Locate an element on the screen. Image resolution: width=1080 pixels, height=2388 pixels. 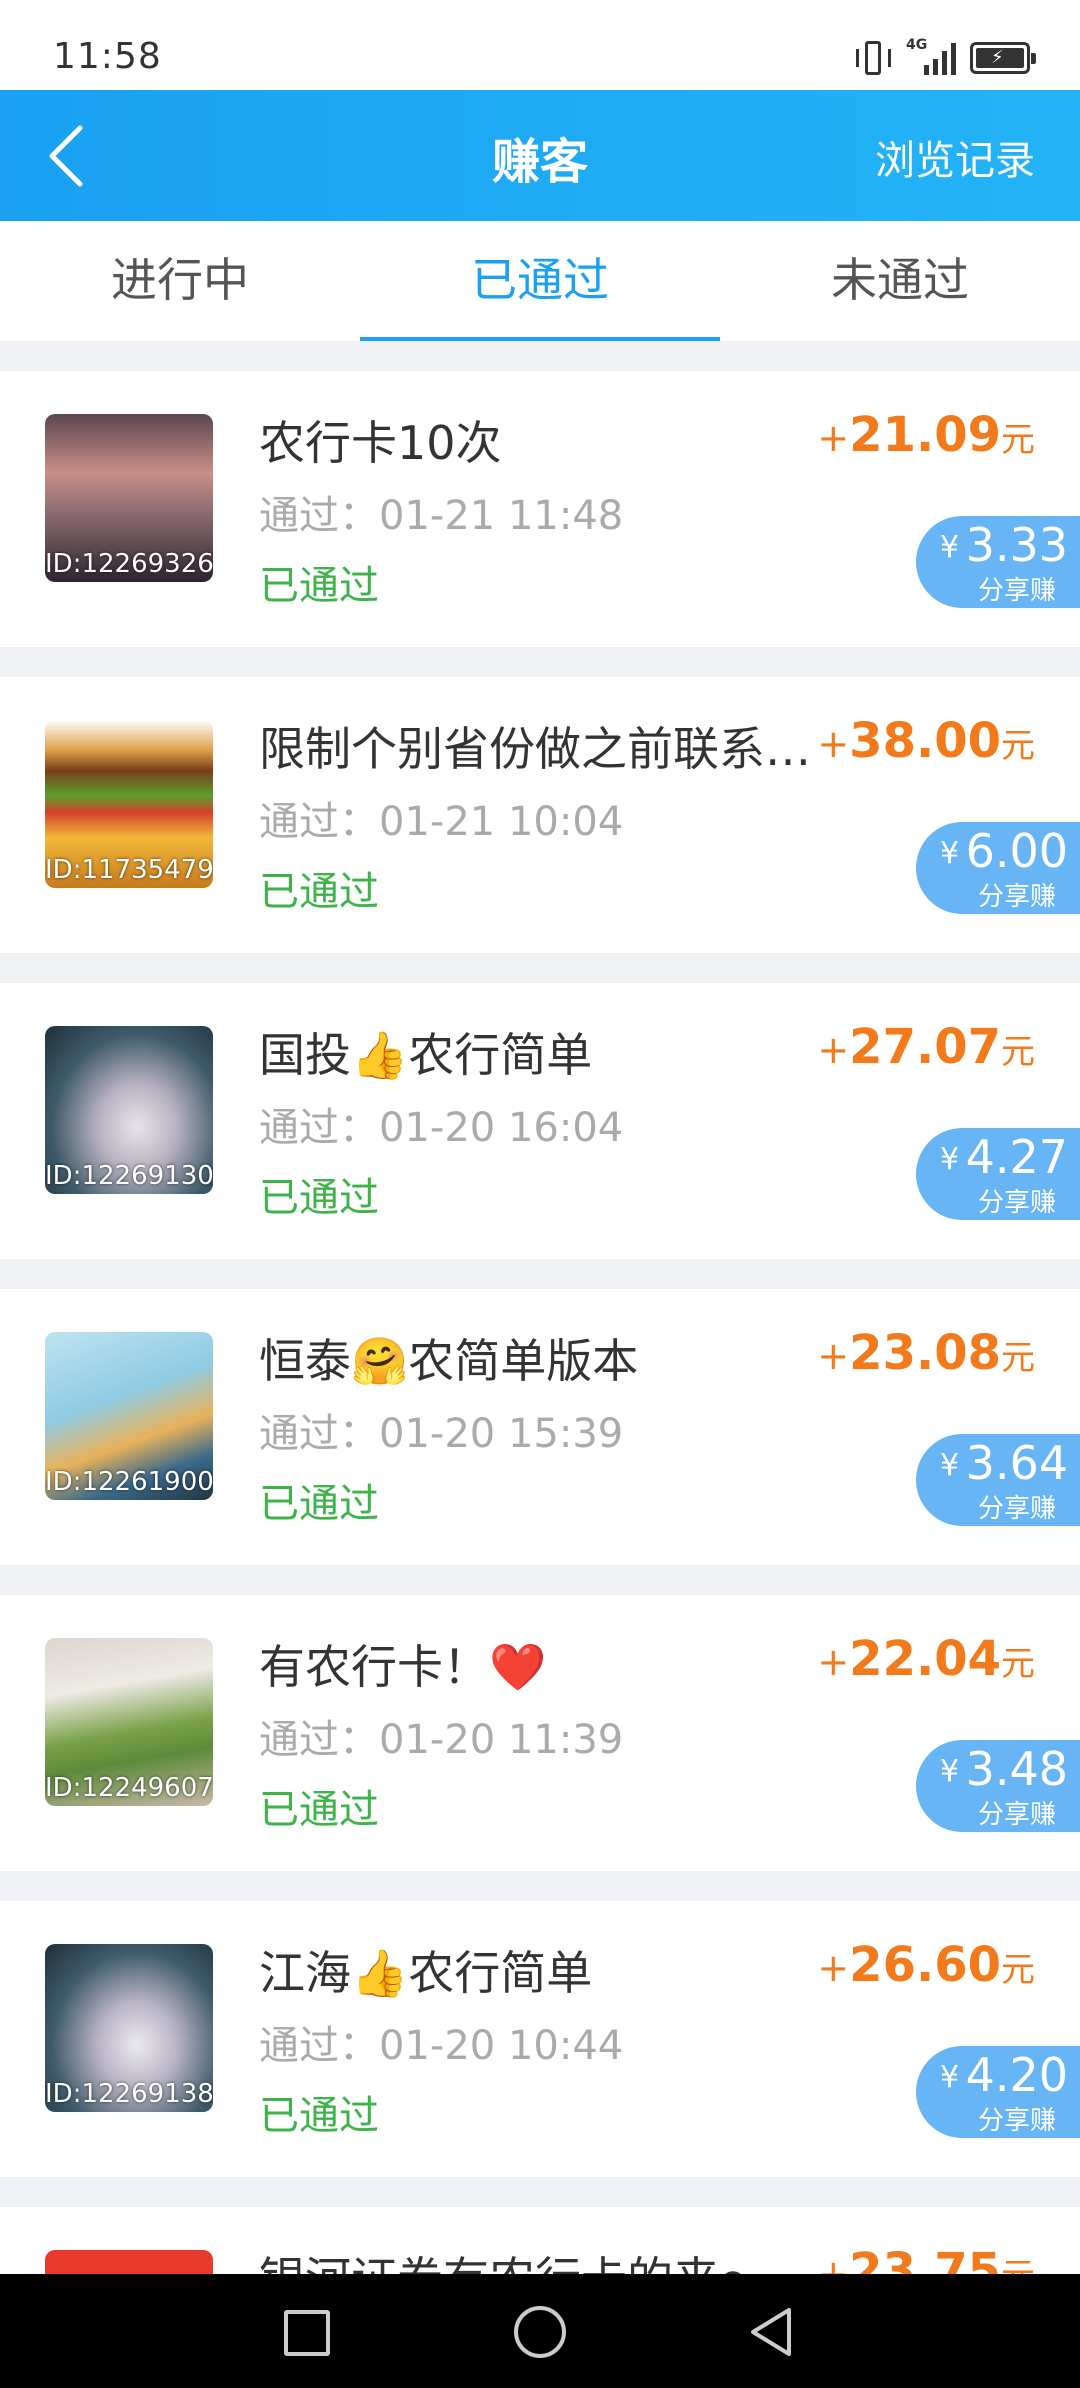
task-reward: +21.09元 is located at coordinates (926, 435).